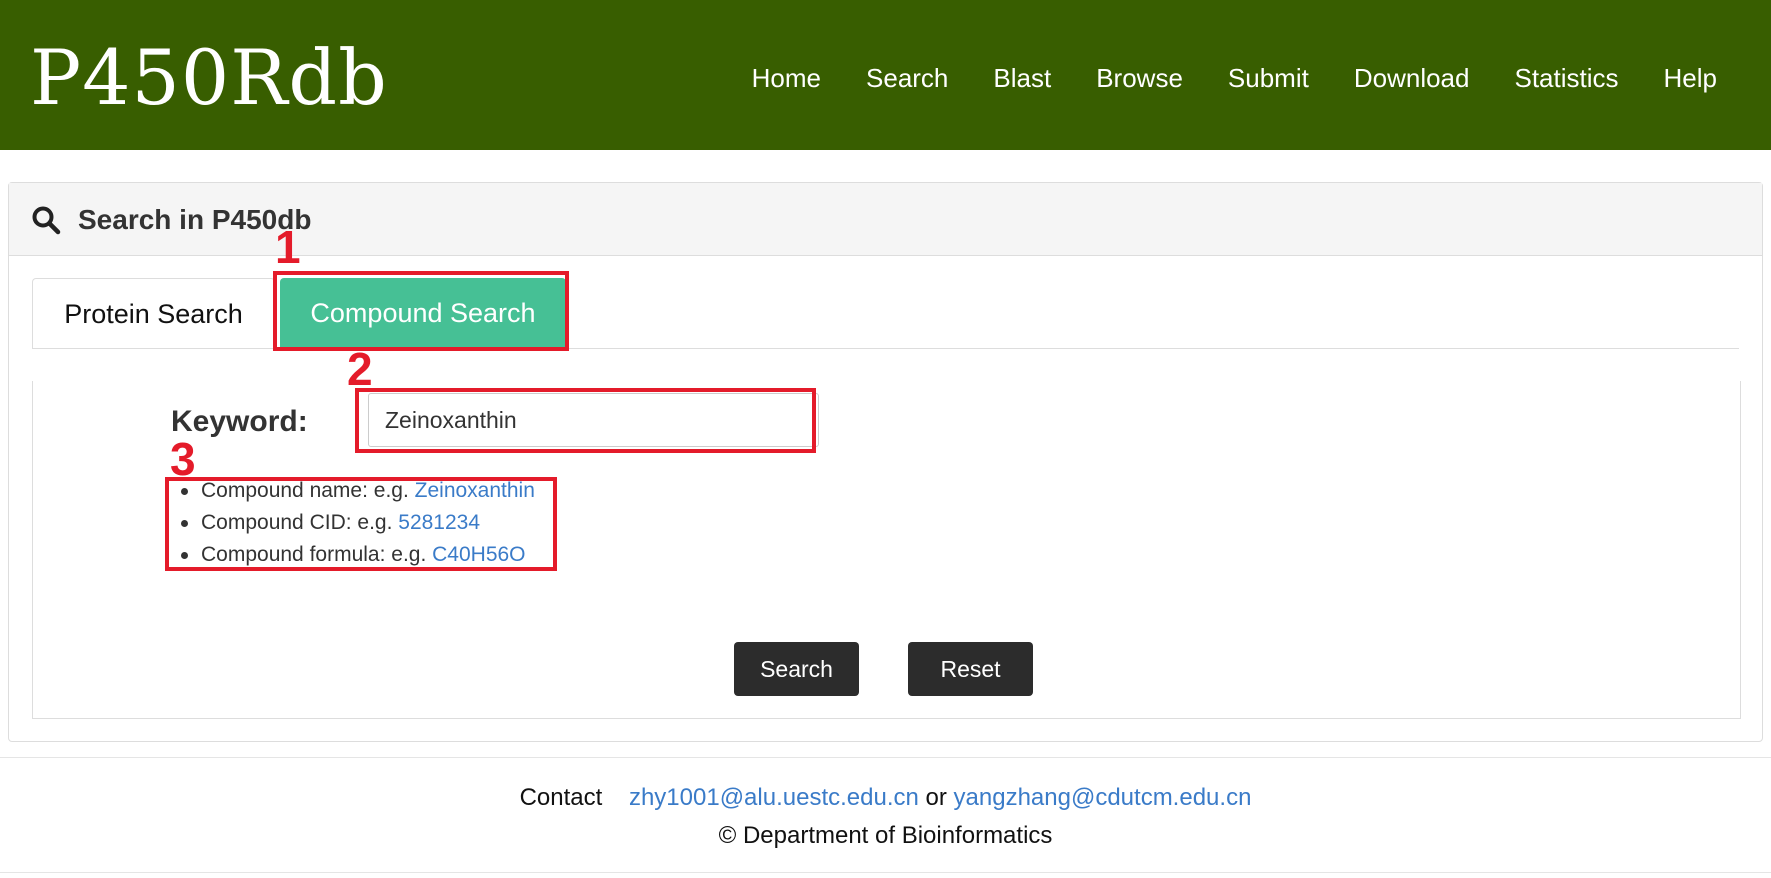  I want to click on nav-search: Search, so click(907, 78).